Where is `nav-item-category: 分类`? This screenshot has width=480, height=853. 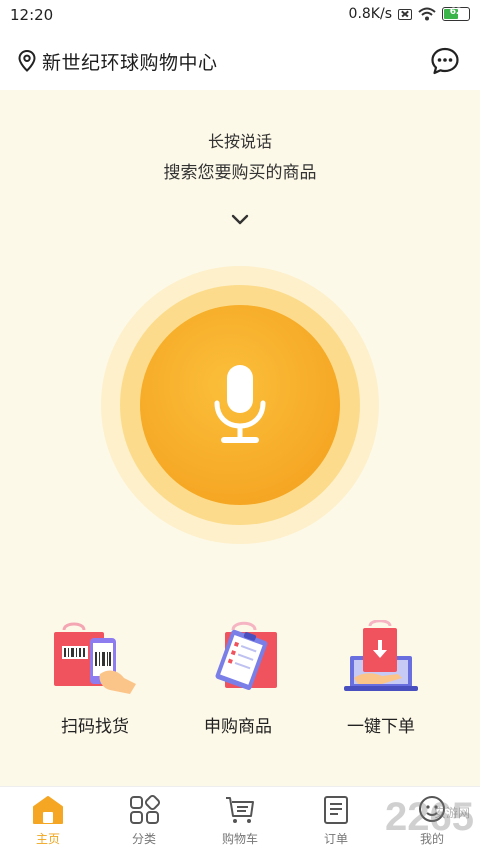 nav-item-category: 分类 is located at coordinates (144, 820).